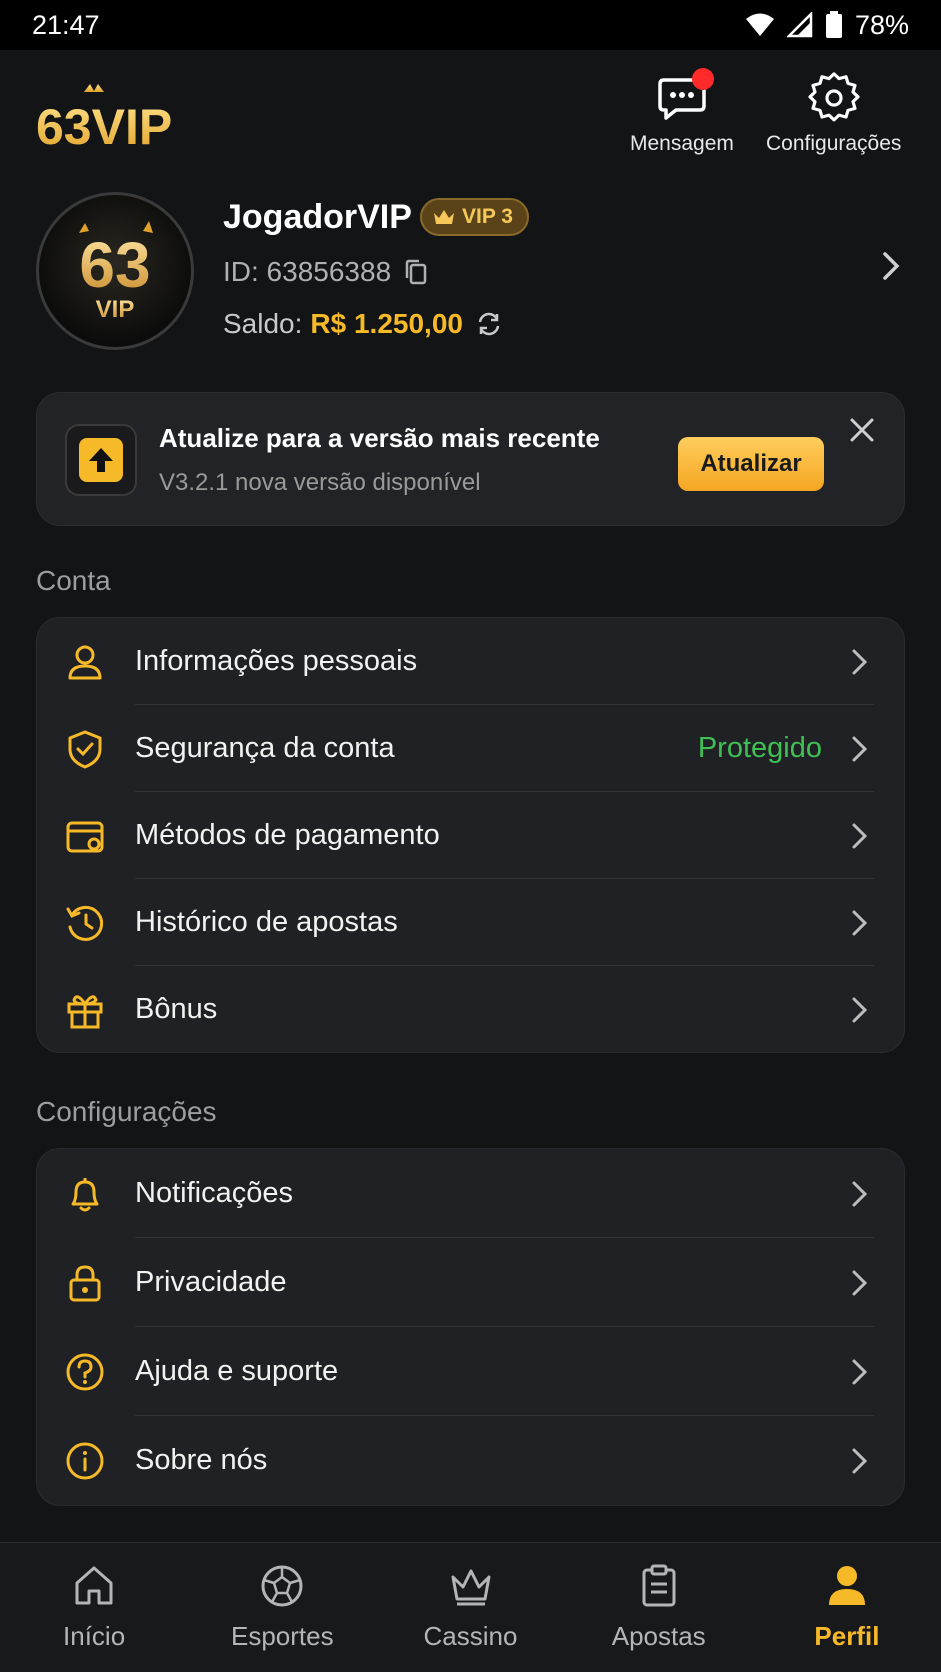 This screenshot has width=941, height=1672. Describe the element at coordinates (759, 24) in the screenshot. I see `wifi-icon` at that location.